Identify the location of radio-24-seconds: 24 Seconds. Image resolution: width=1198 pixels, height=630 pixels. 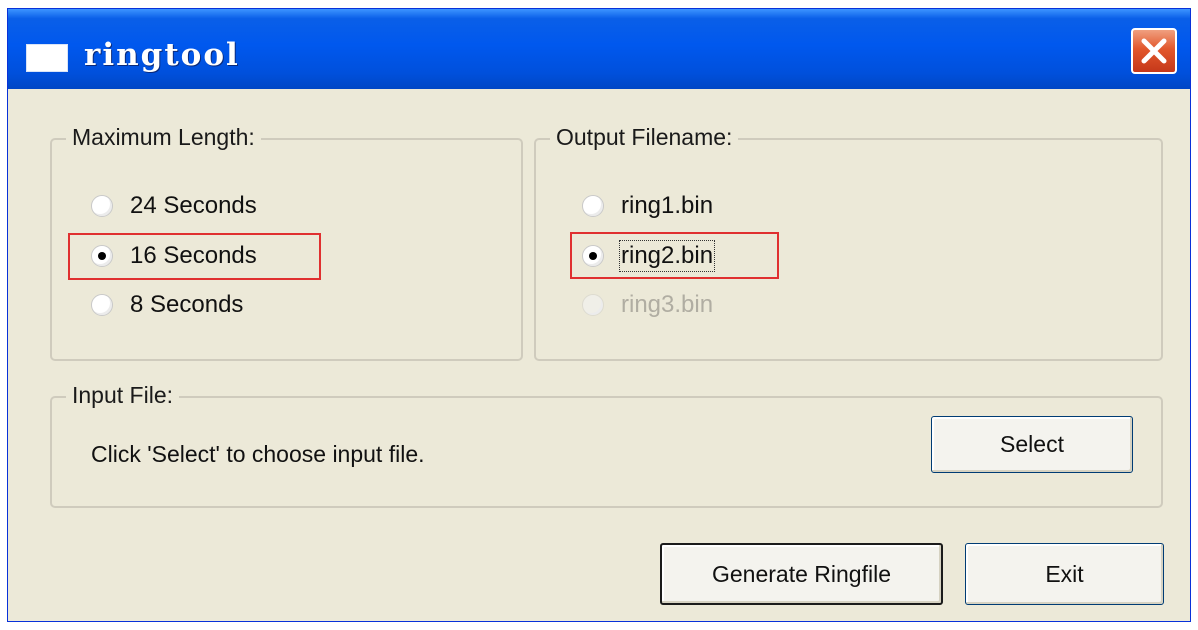
(174, 206).